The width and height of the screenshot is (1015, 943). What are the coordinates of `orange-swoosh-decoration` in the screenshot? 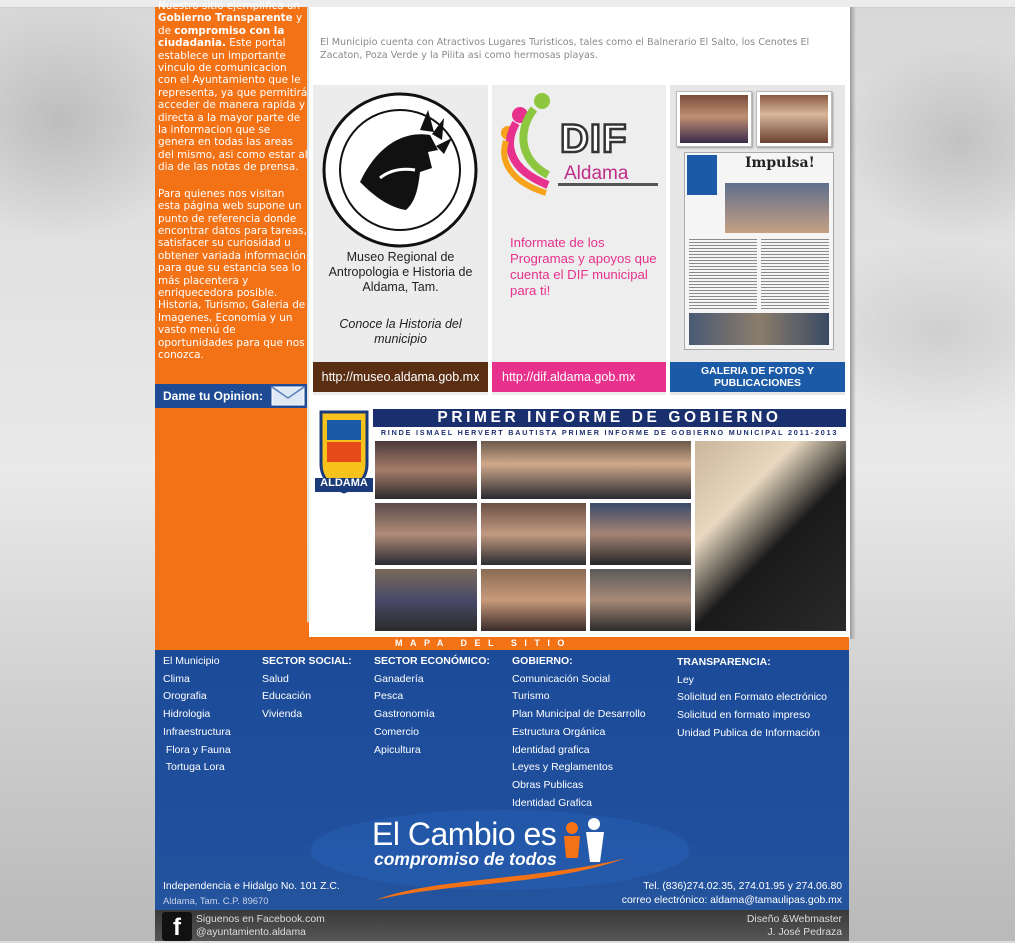 It's located at (232, 630).